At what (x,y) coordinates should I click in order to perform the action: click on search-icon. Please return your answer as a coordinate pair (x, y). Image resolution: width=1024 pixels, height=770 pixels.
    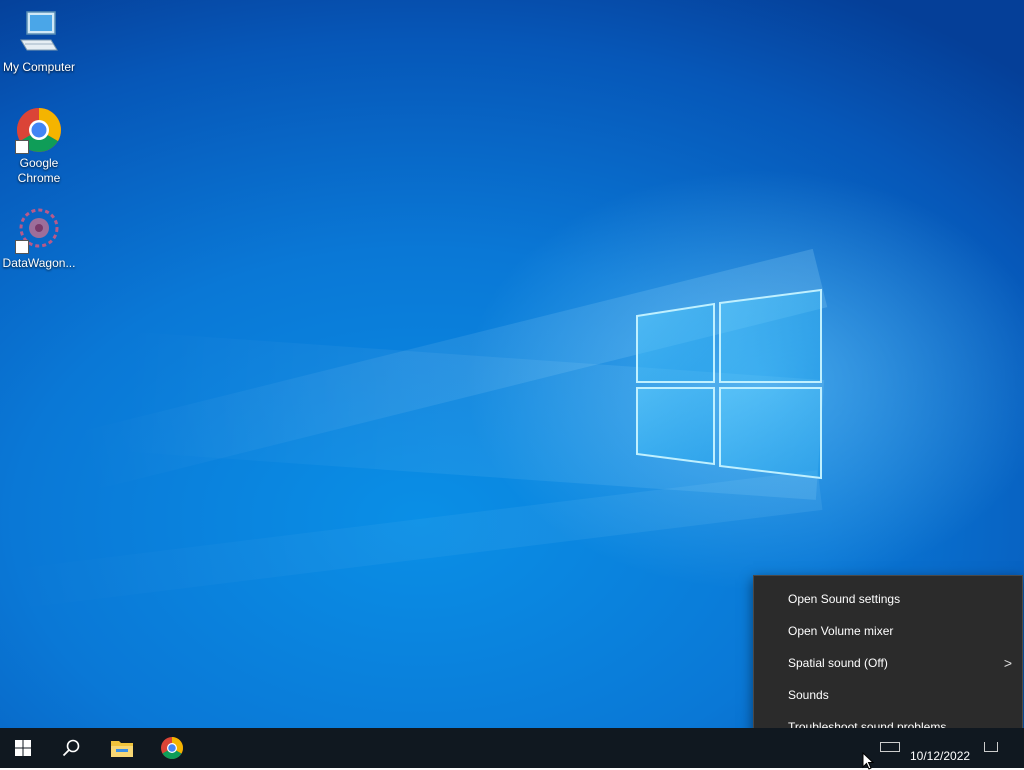
    Looking at the image, I should click on (71, 748).